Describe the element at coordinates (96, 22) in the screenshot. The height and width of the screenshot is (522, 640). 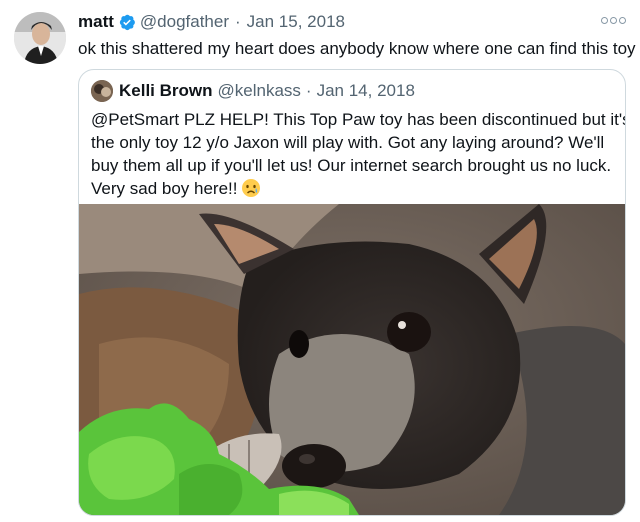
I see `author-name: matt` at that location.